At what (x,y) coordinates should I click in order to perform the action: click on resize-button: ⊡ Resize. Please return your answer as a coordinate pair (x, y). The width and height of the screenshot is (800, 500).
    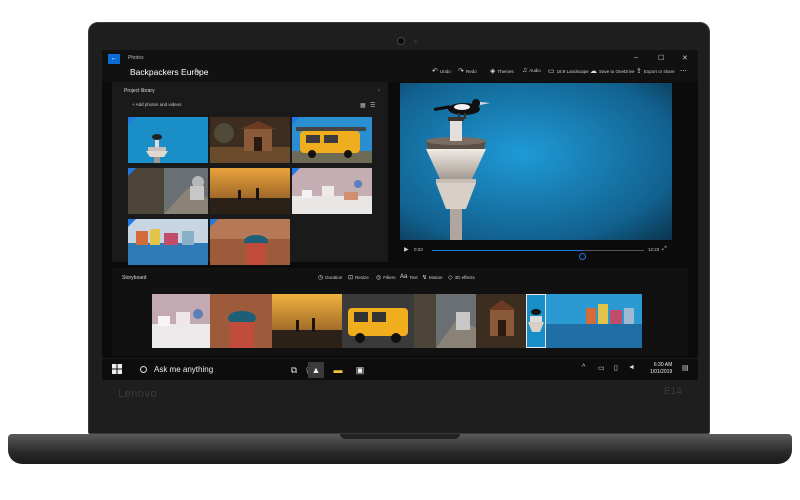
    Looking at the image, I should click on (358, 277).